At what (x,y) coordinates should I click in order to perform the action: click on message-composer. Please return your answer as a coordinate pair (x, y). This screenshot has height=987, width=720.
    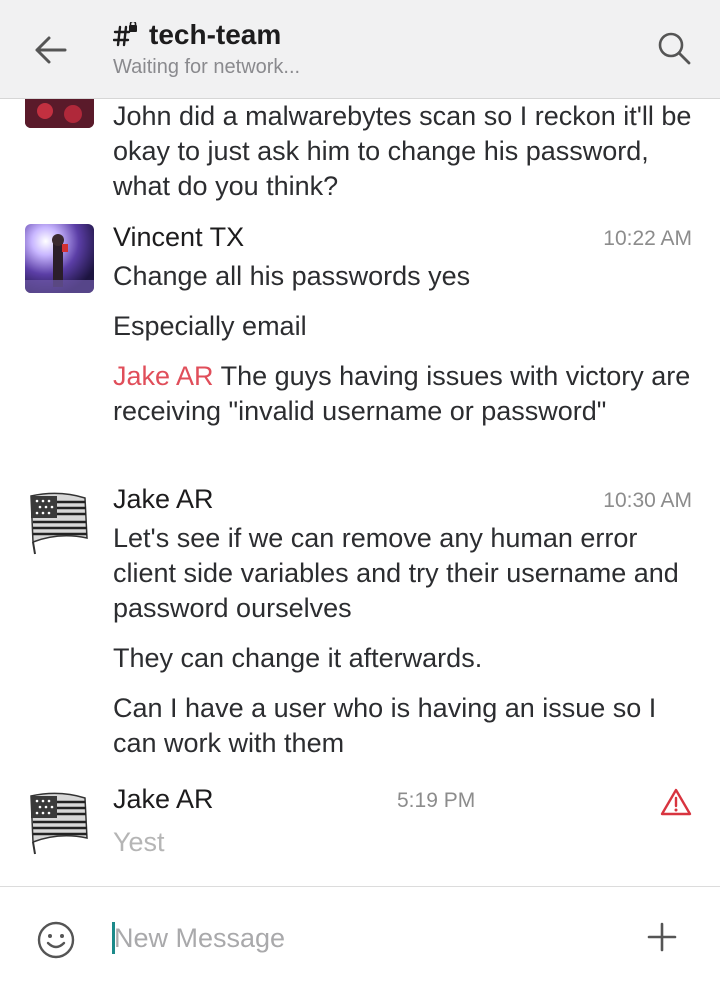
    Looking at the image, I should click on (360, 936).